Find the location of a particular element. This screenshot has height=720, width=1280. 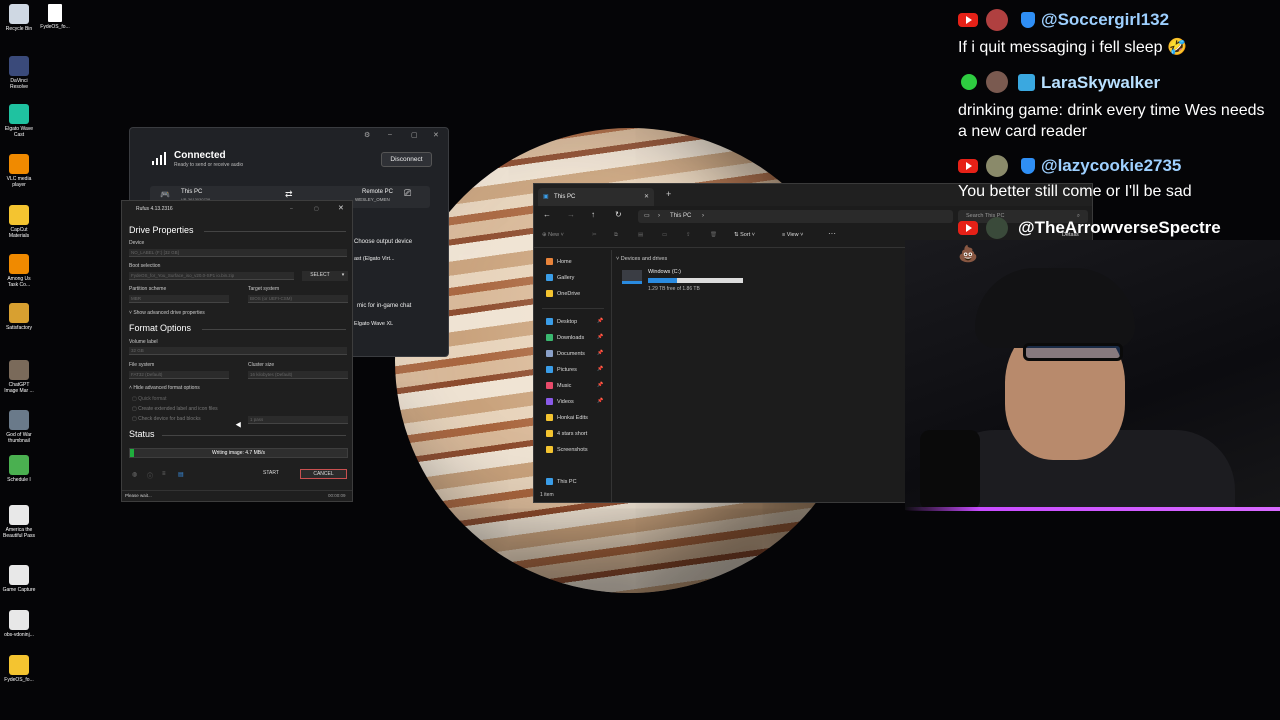

refresh-icon: ↻ is located at coordinates (618, 214).